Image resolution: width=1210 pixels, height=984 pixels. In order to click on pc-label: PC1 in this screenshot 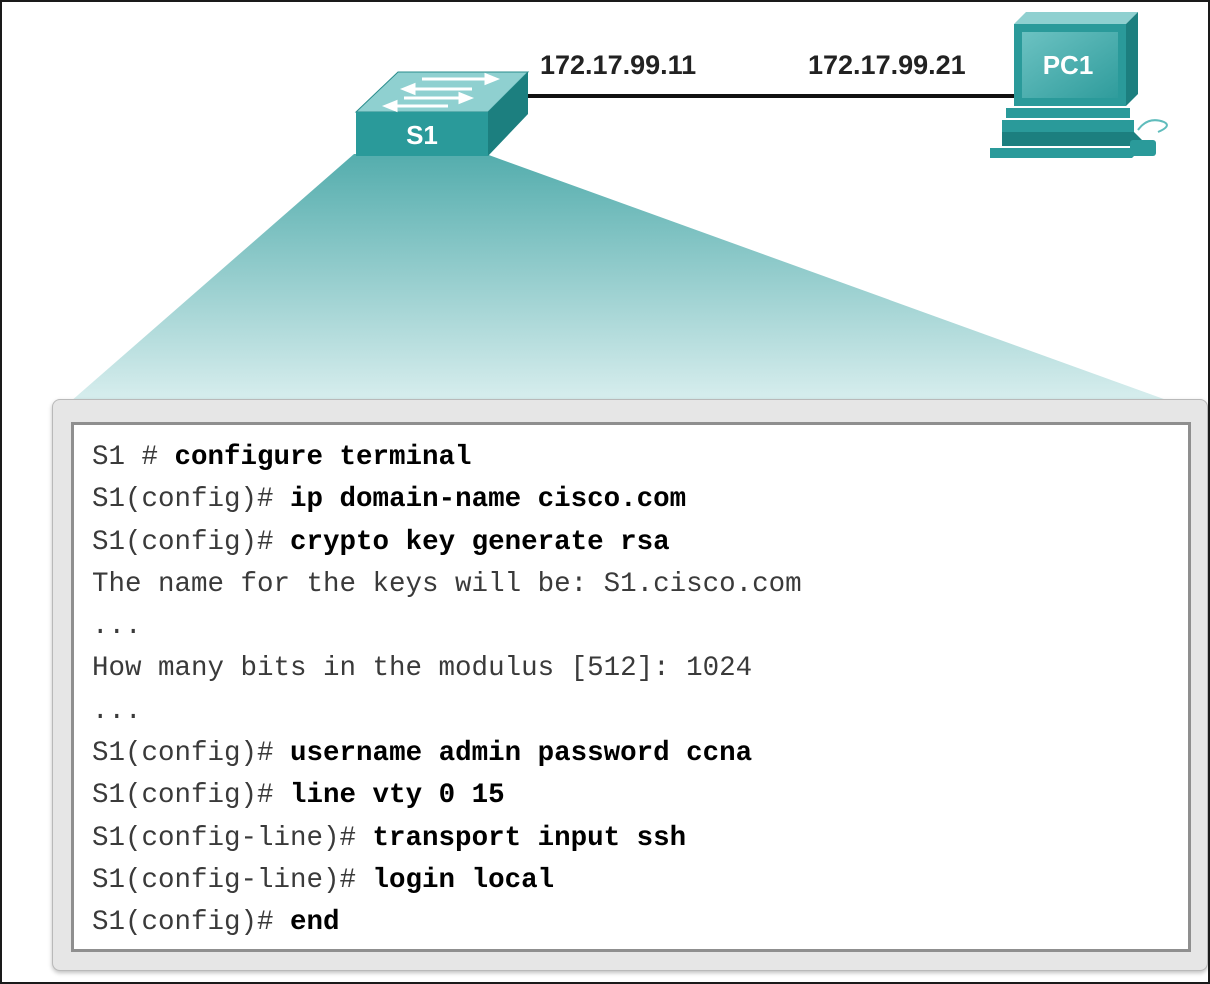, I will do `click(1068, 65)`.